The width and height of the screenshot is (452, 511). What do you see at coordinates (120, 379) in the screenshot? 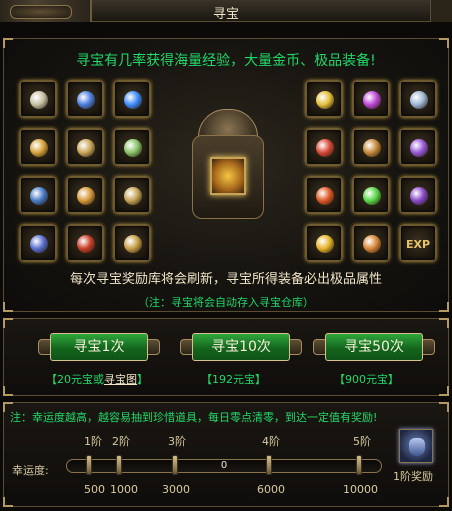
I see `treasure-map-link: 寻宝图` at bounding box center [120, 379].